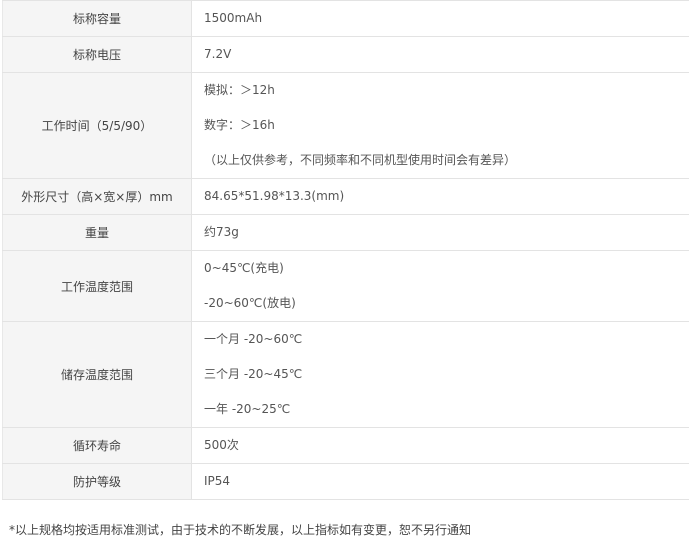  I want to click on spec-value: 1500mAh, so click(440, 18).